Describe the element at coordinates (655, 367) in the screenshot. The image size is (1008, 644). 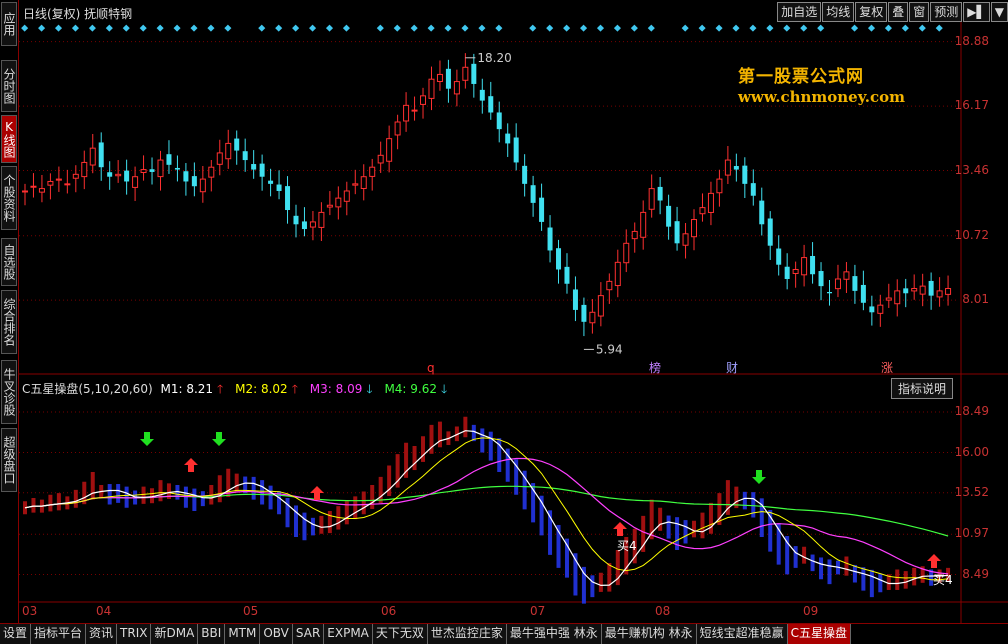
I see `event-marker-1: 榜` at that location.